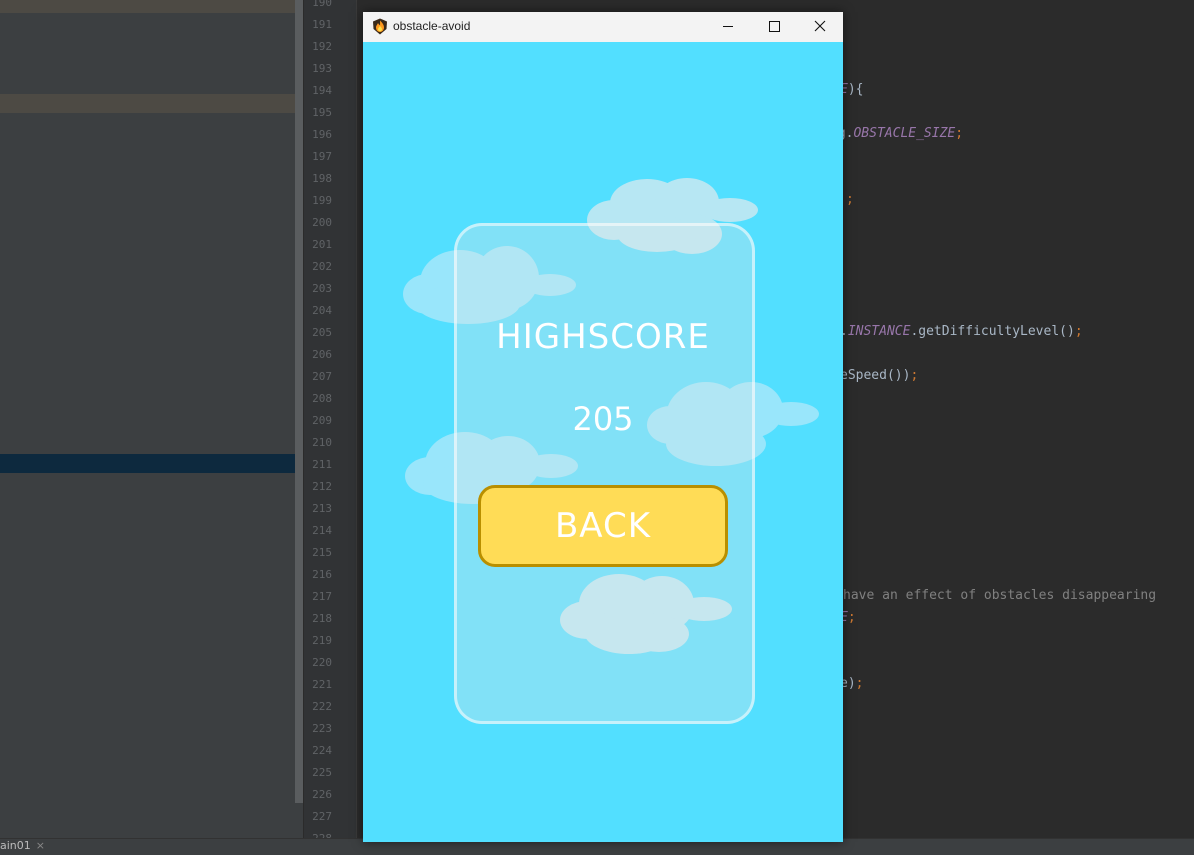 Image resolution: width=1194 pixels, height=855 pixels. What do you see at coordinates (855, 89) in the screenshot?
I see `code-token: ){` at bounding box center [855, 89].